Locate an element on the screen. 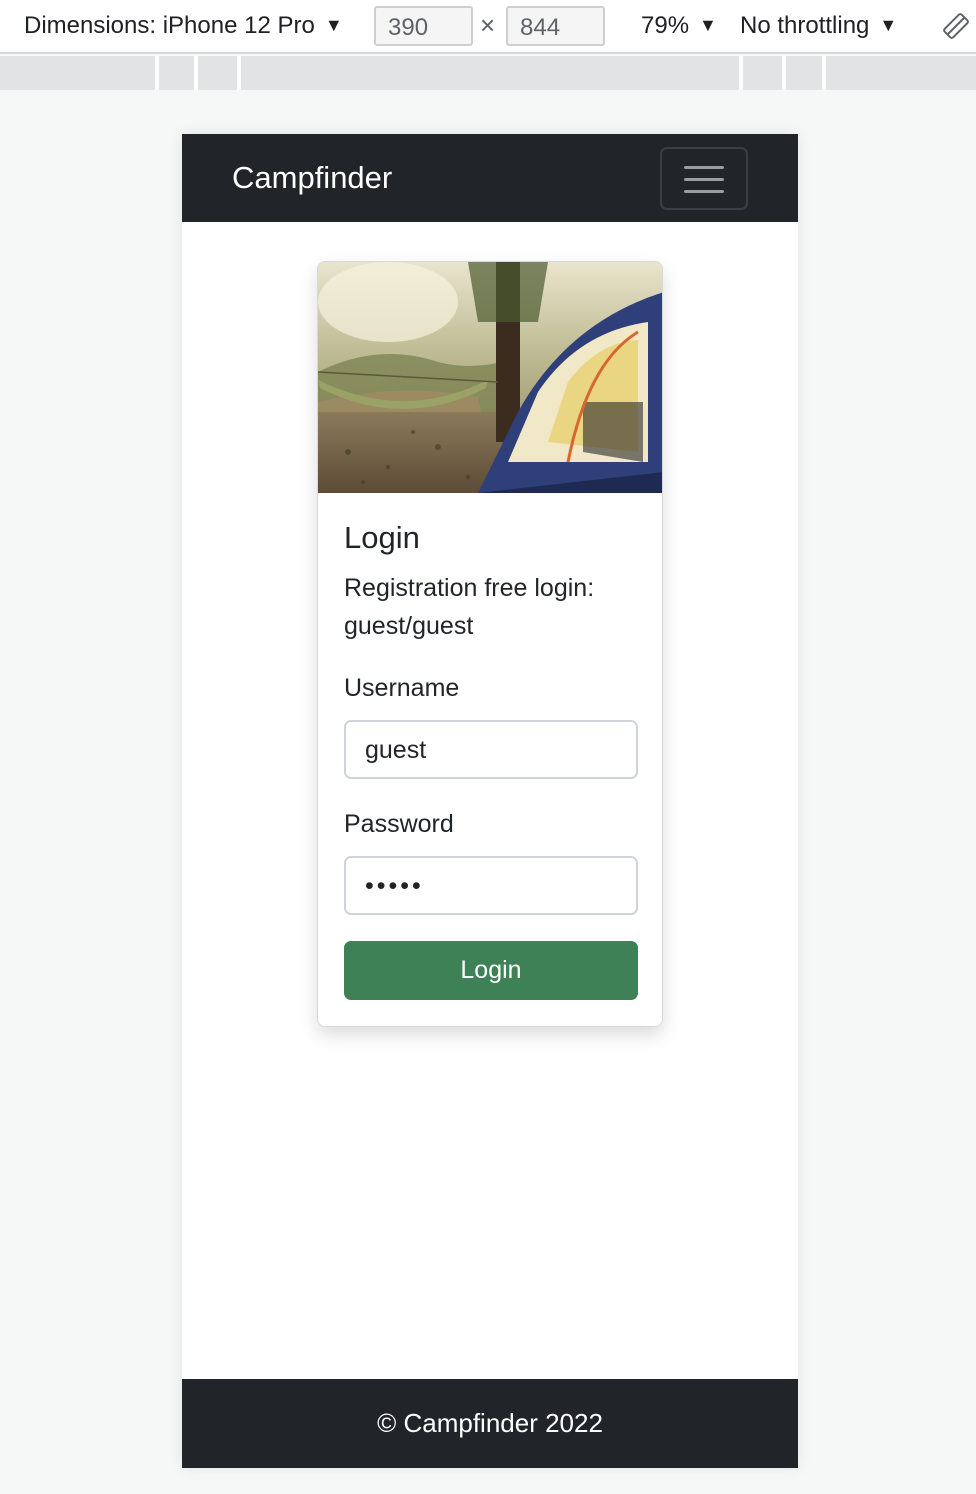 The image size is (976, 1494). guest-login-info: Registration free login: guest/guest is located at coordinates (469, 607).